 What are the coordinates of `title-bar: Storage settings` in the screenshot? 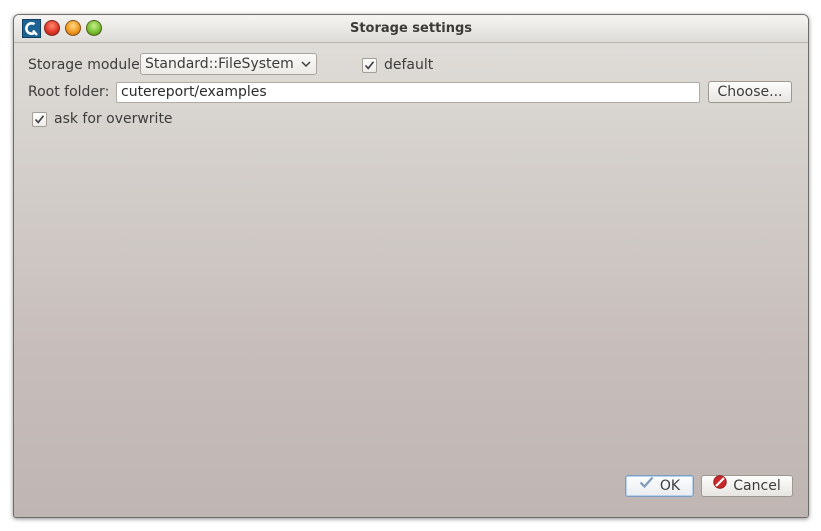 It's located at (411, 29).